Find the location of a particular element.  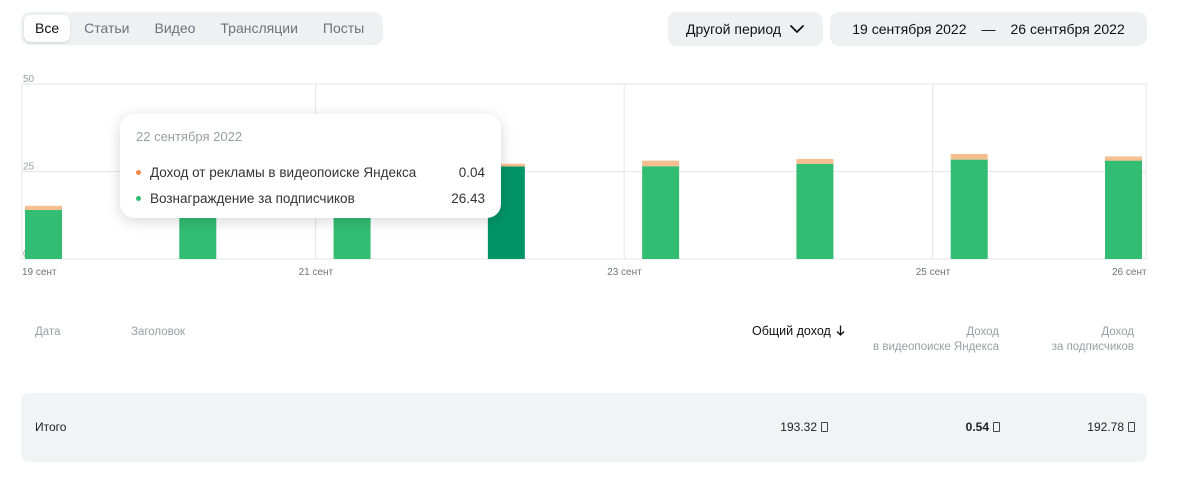

total-subs-cell: 192.78 is located at coordinates (1111, 427).